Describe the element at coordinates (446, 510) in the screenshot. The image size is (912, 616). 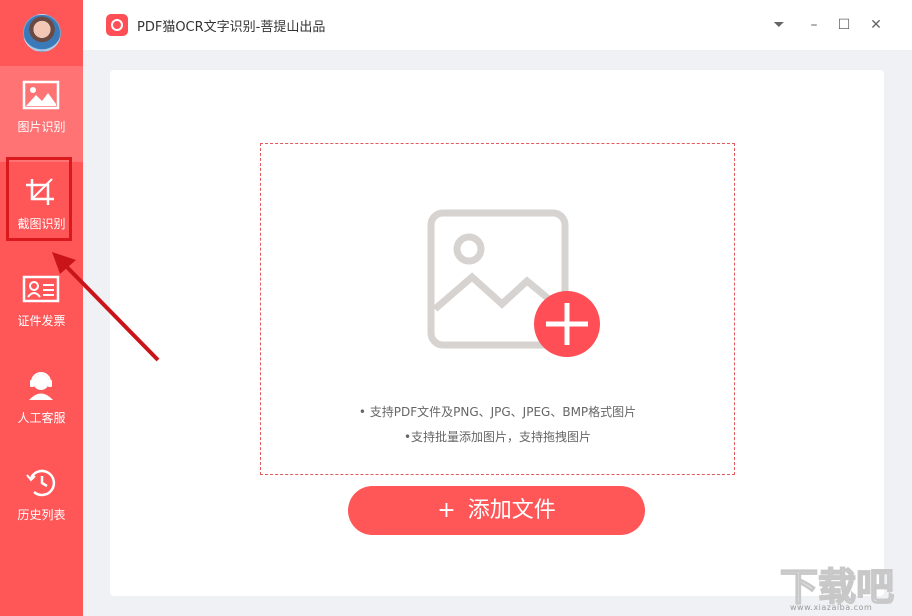
I see `plus-icon: +` at that location.